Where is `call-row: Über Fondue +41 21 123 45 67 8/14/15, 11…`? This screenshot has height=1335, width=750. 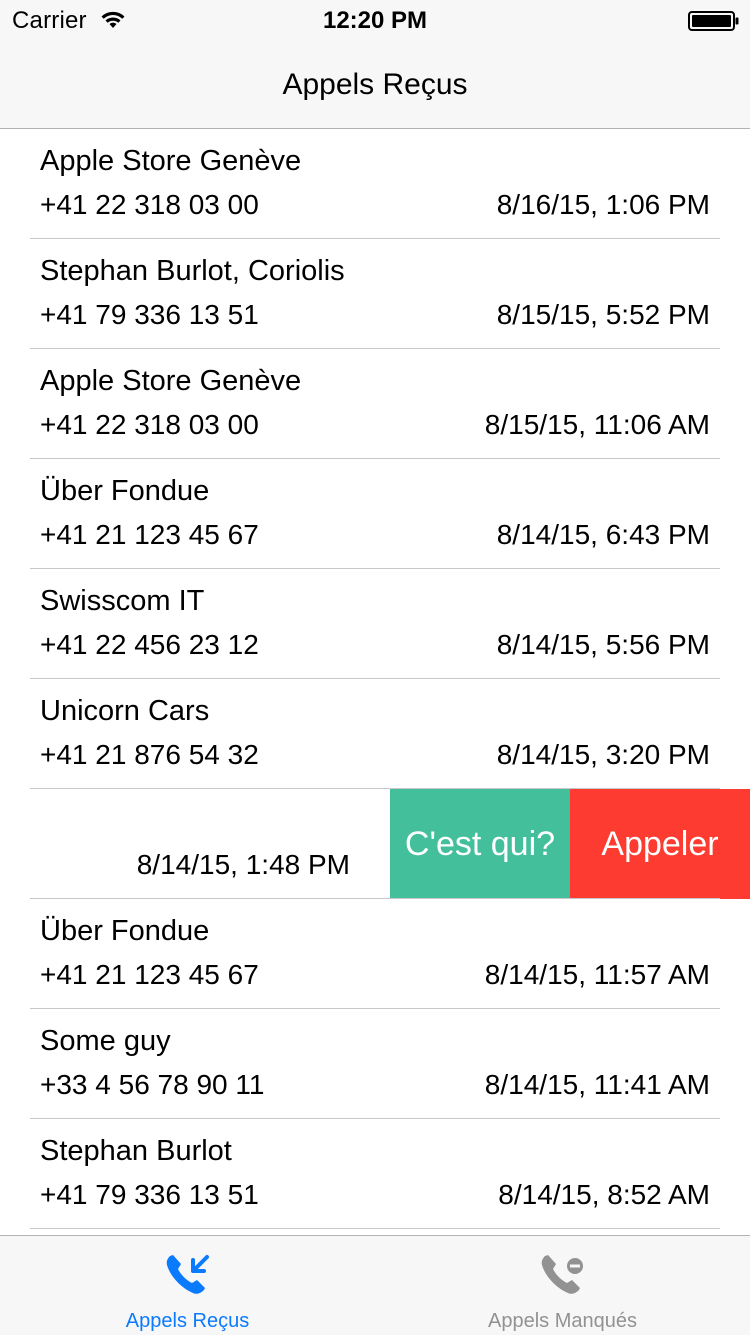 call-row: Über Fondue +41 21 123 45 67 8/14/15, 11… is located at coordinates (375, 954).